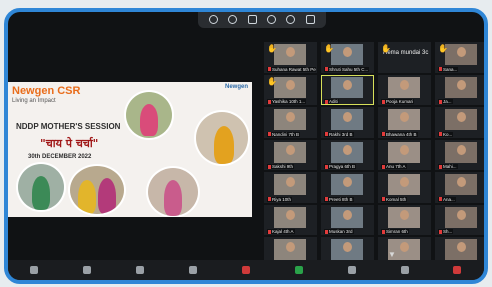 This screenshot has width=492, height=287. Describe the element at coordinates (272, 19) in the screenshot. I see `mic-icon` at that location.